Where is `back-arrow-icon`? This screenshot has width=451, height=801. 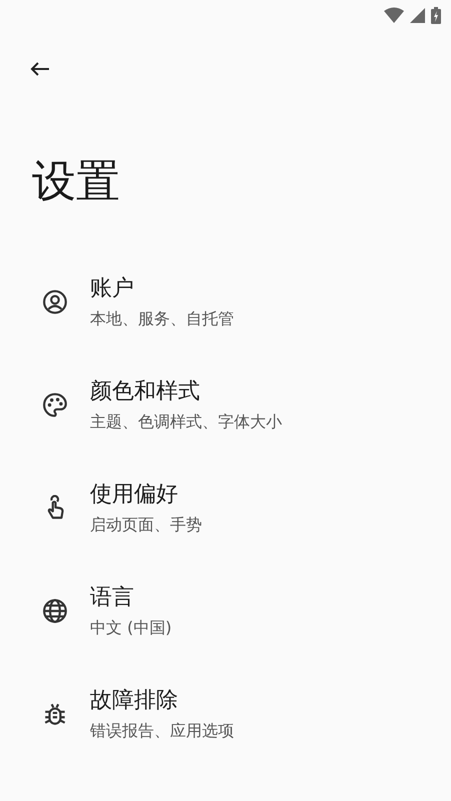 back-arrow-icon is located at coordinates (40, 69).